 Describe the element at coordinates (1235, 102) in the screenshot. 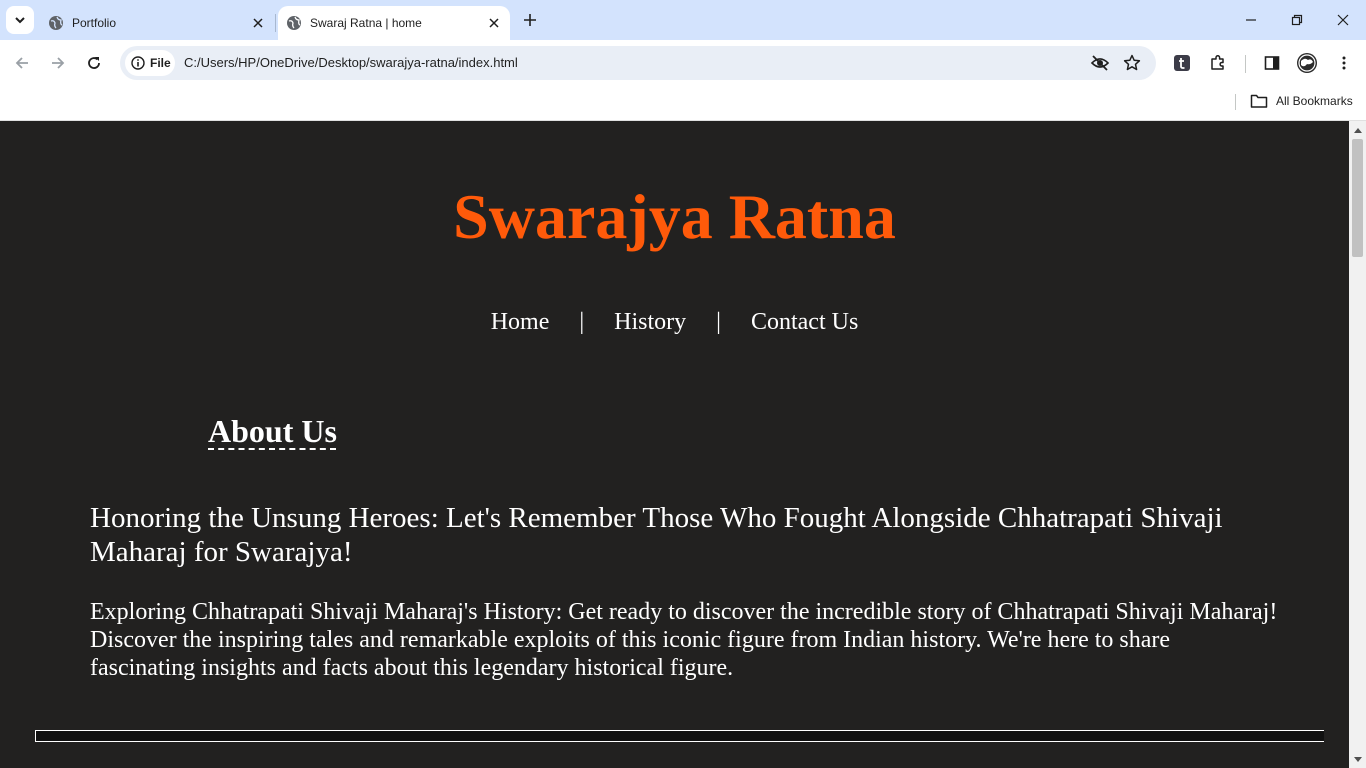

I see `bookmarks-divider` at that location.